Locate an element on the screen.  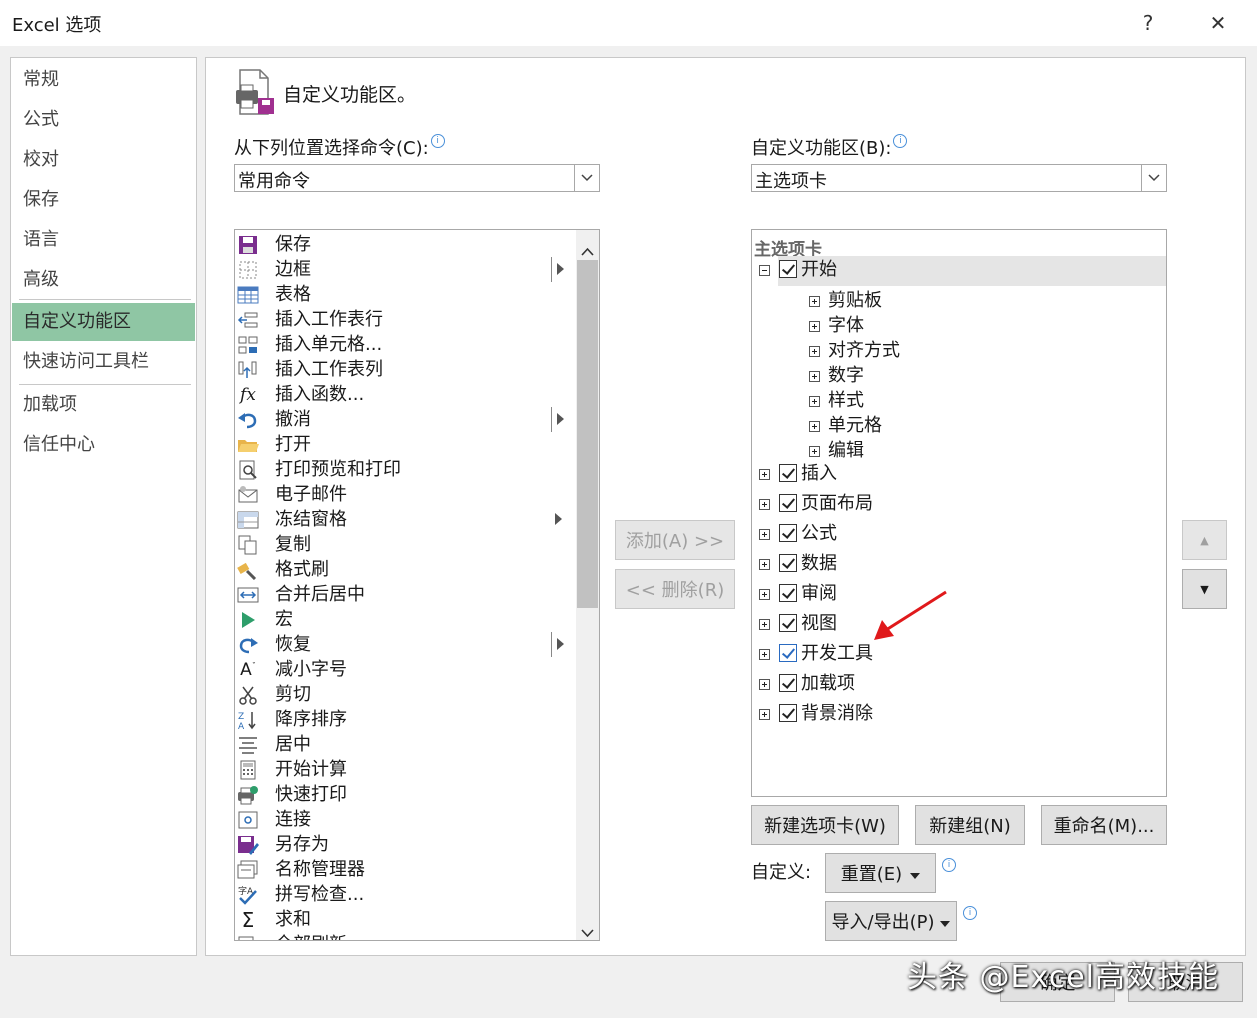
command-item: 全部刷新 is located at coordinates (405, 936).